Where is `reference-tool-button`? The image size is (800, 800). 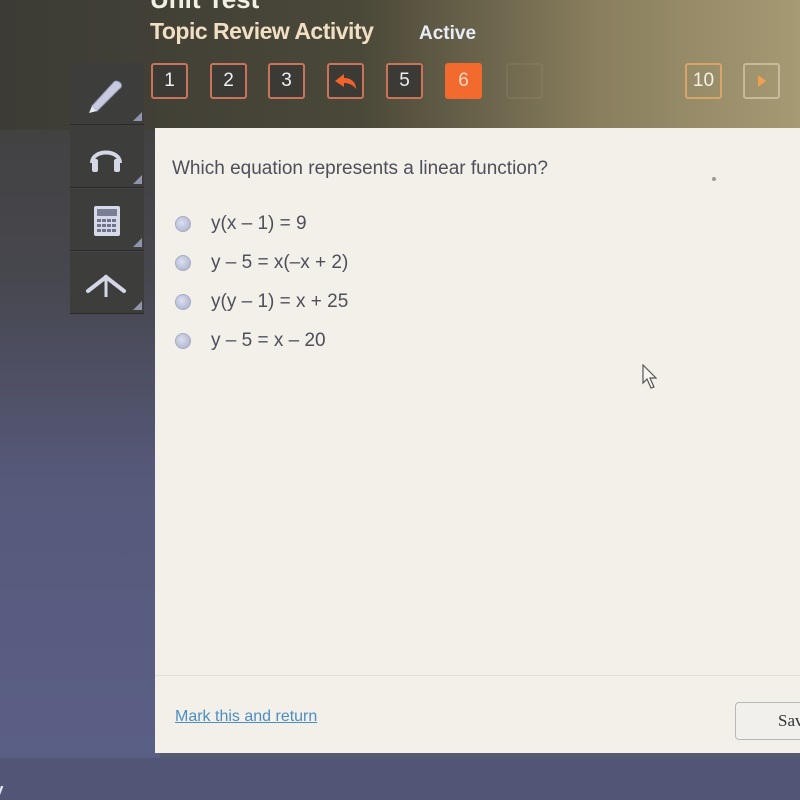 reference-tool-button is located at coordinates (107, 283).